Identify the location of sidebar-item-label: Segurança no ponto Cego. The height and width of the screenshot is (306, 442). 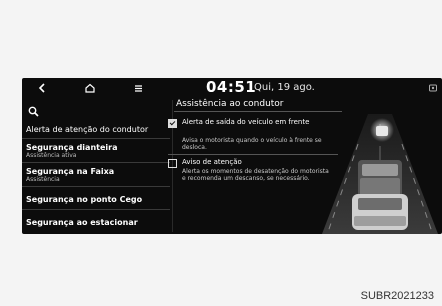
(84, 199).